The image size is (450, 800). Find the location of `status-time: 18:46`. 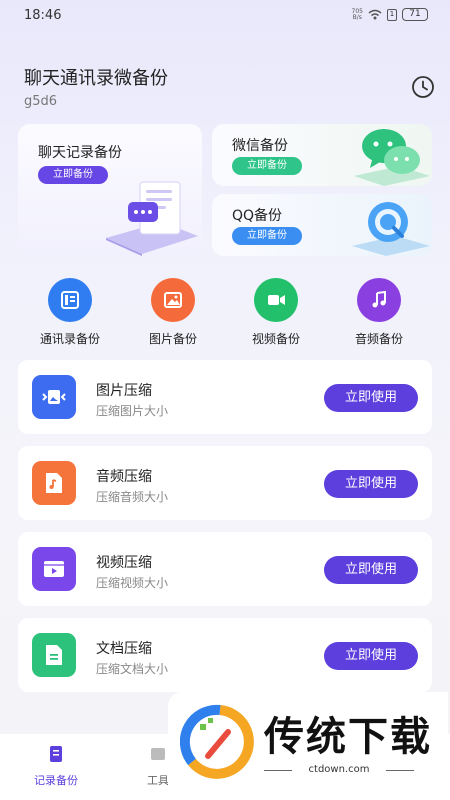

status-time: 18:46 is located at coordinates (43, 15).